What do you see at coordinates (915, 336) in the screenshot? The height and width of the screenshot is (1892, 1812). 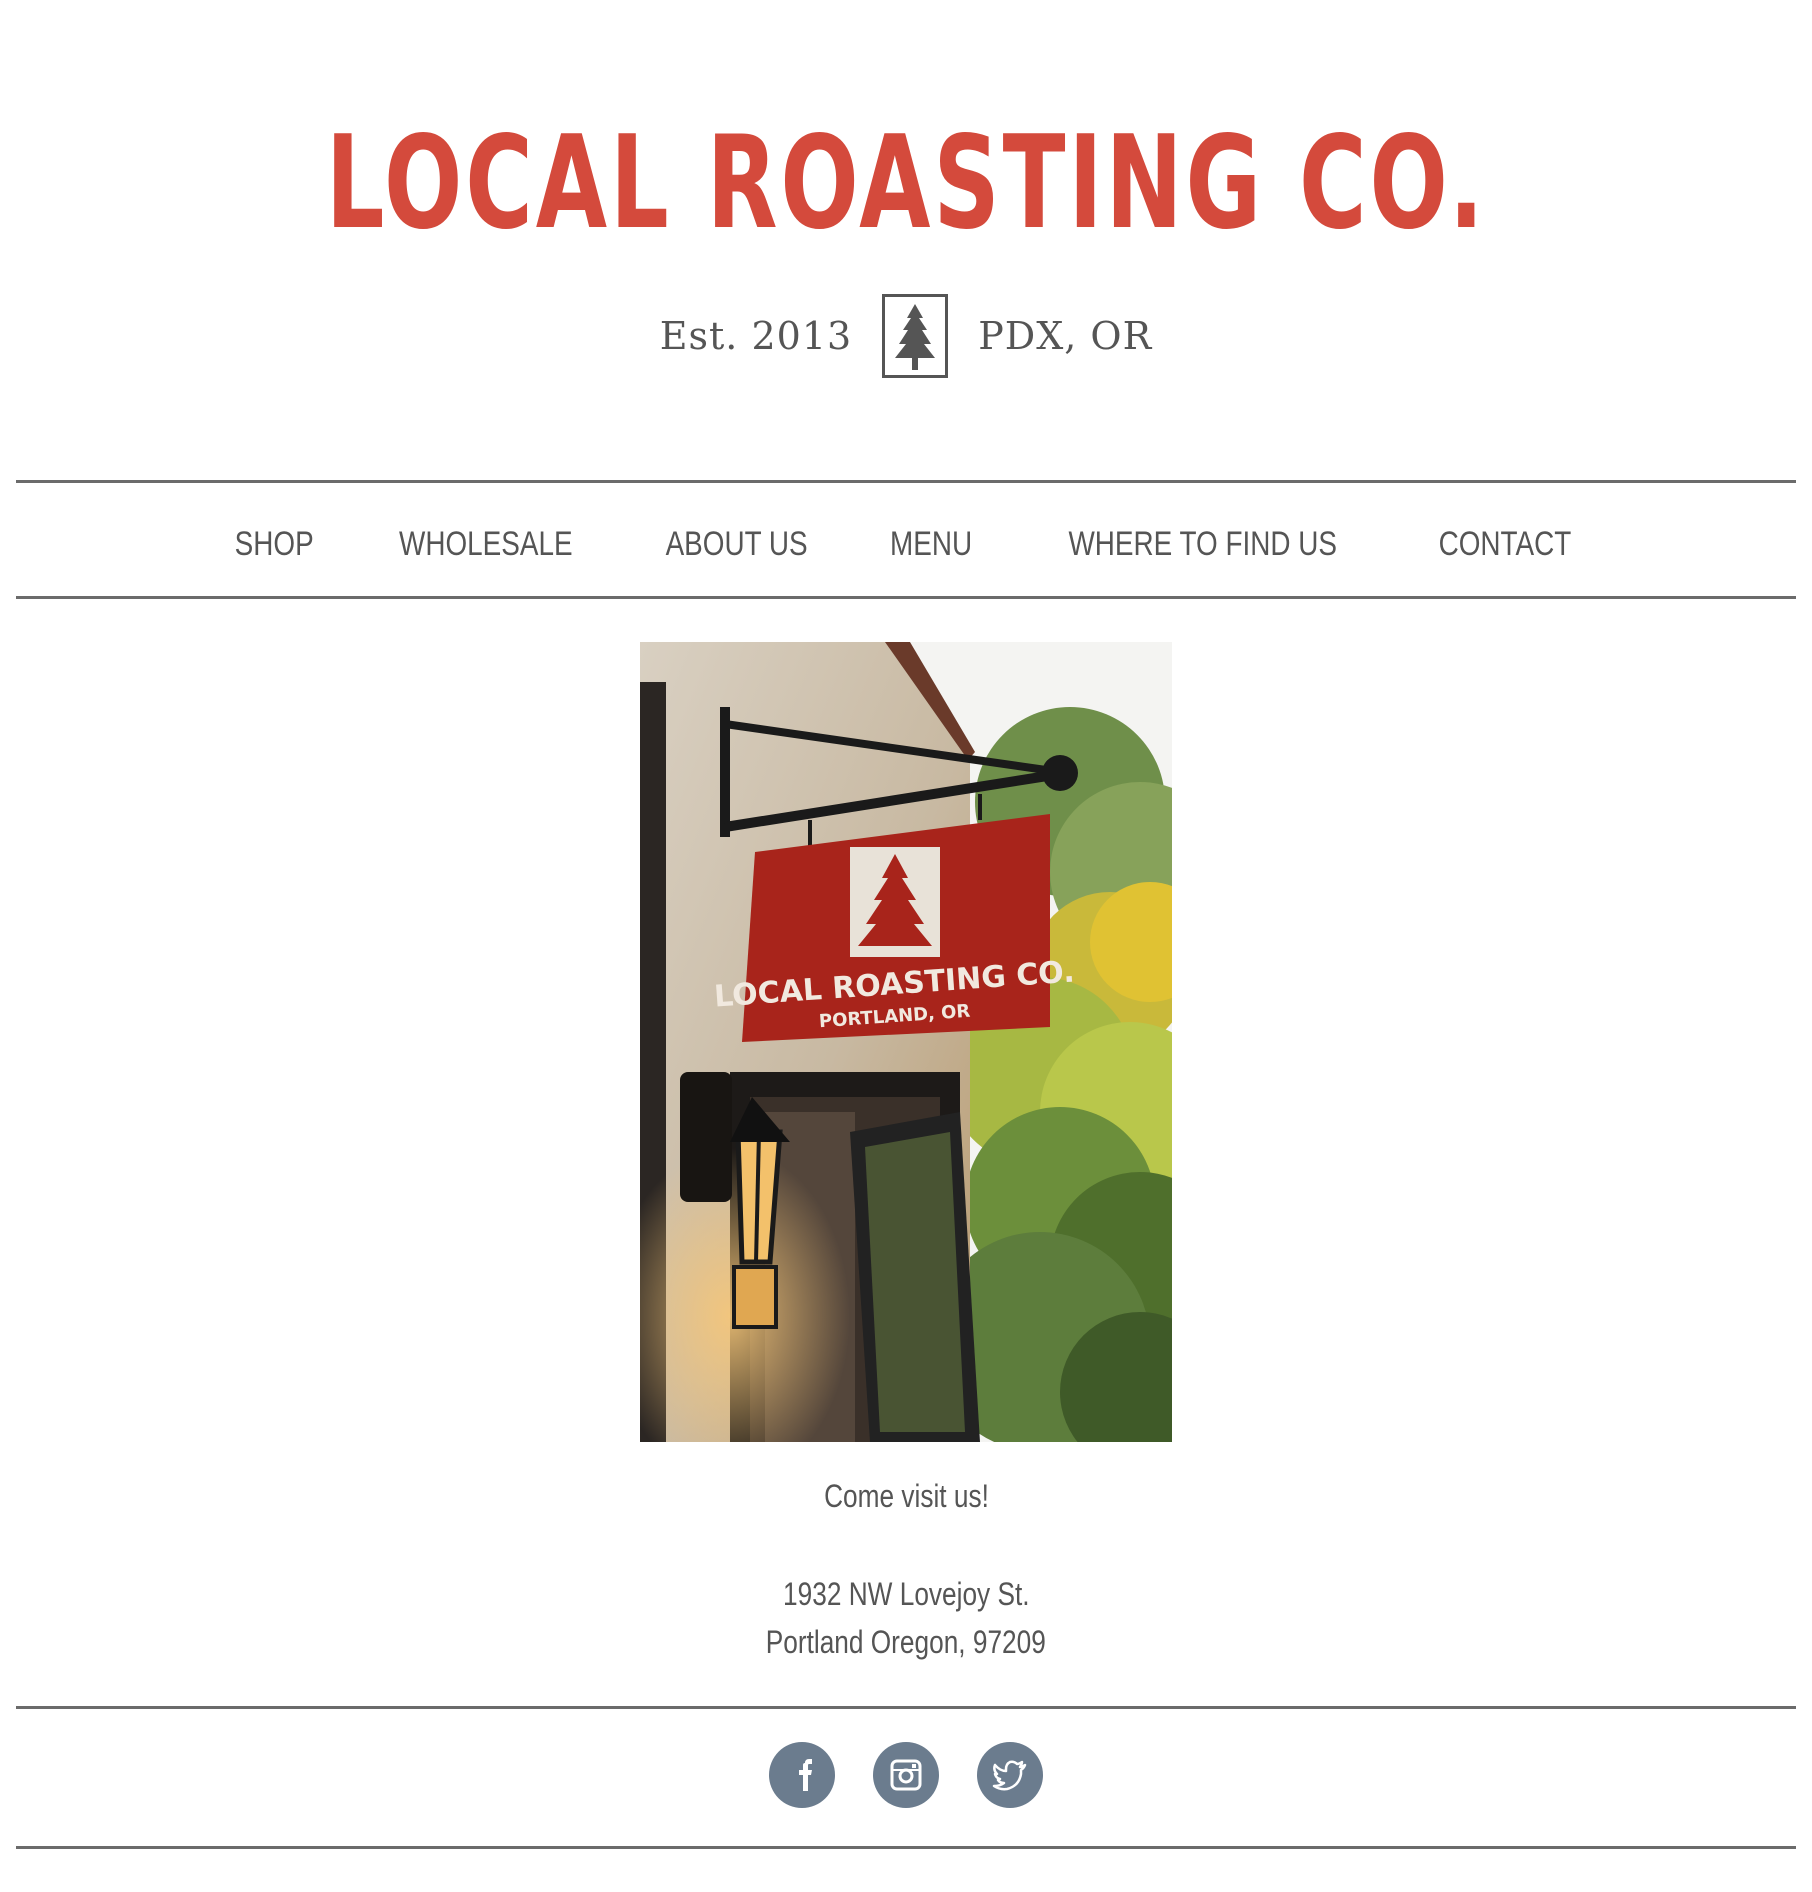 I see `pine-tree-icon` at bounding box center [915, 336].